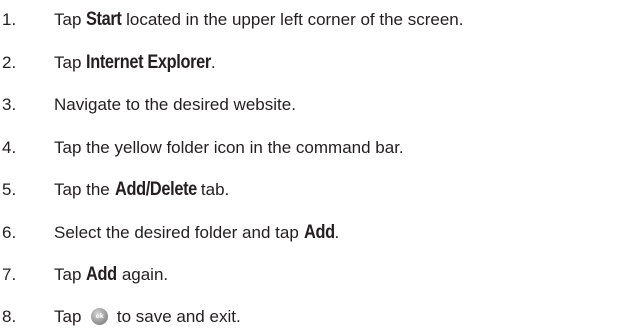 The height and width of the screenshot is (333, 637). What do you see at coordinates (179, 232) in the screenshot?
I see `step-text-part: Select the desired folder and tap` at bounding box center [179, 232].